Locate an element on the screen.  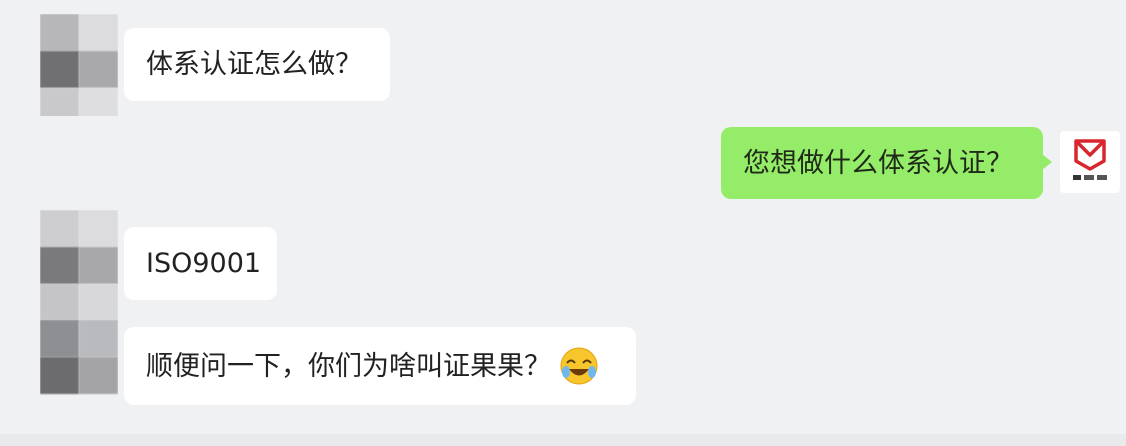
message-bubble-incoming: ISO9001 is located at coordinates (200, 263).